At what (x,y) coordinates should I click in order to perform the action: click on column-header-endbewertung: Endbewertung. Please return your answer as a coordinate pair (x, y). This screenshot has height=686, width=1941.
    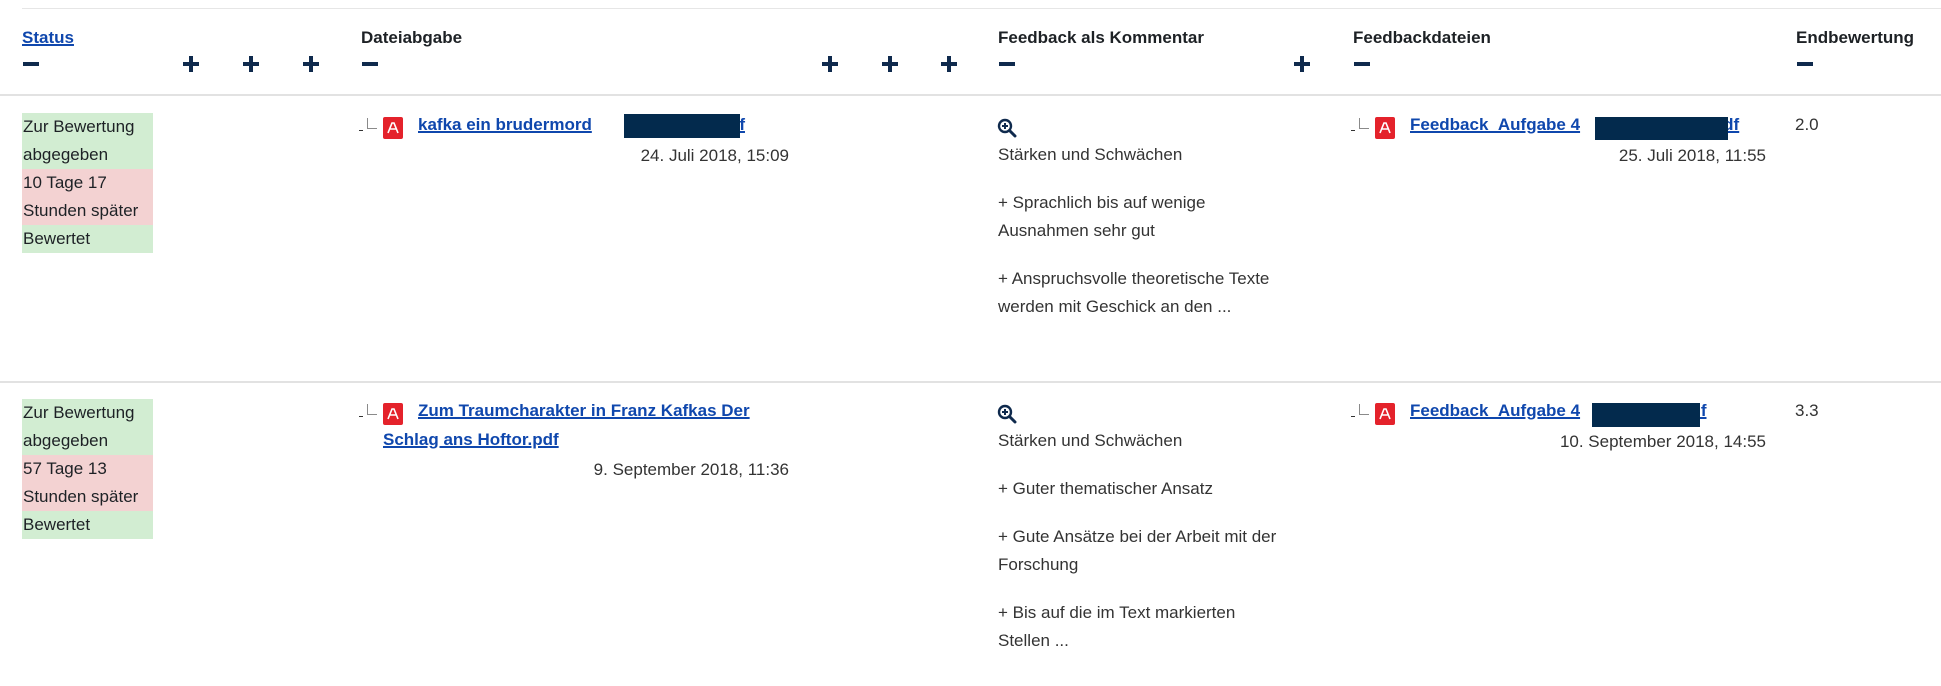
    Looking at the image, I should click on (1855, 37).